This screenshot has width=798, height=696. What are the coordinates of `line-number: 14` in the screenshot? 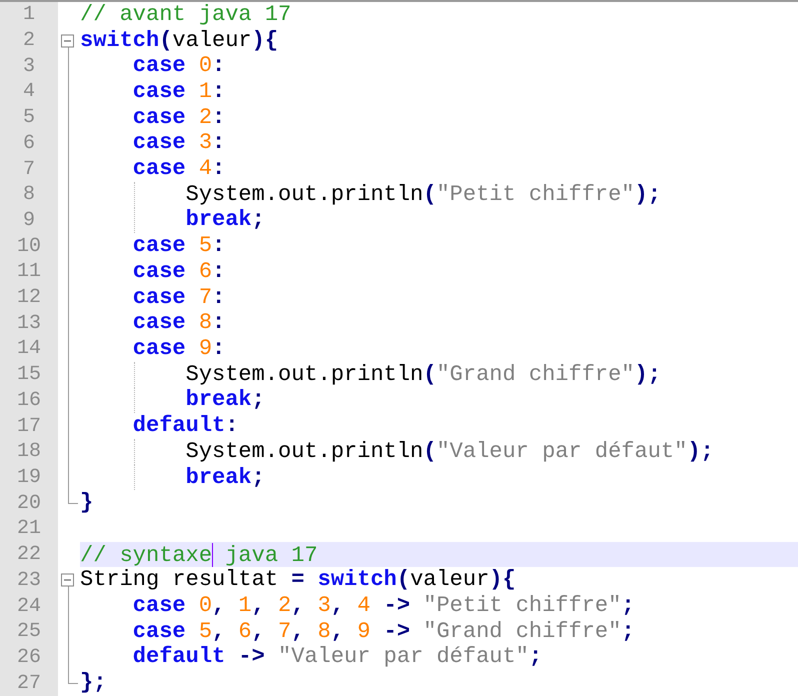 It's located at (29, 349).